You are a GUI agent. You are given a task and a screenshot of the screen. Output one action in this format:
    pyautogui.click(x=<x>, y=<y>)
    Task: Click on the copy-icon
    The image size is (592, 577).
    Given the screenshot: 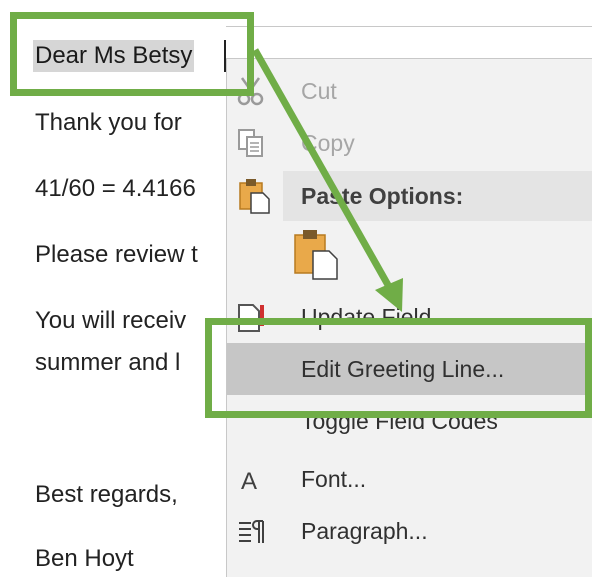 What is the action you would take?
    pyautogui.click(x=250, y=143)
    